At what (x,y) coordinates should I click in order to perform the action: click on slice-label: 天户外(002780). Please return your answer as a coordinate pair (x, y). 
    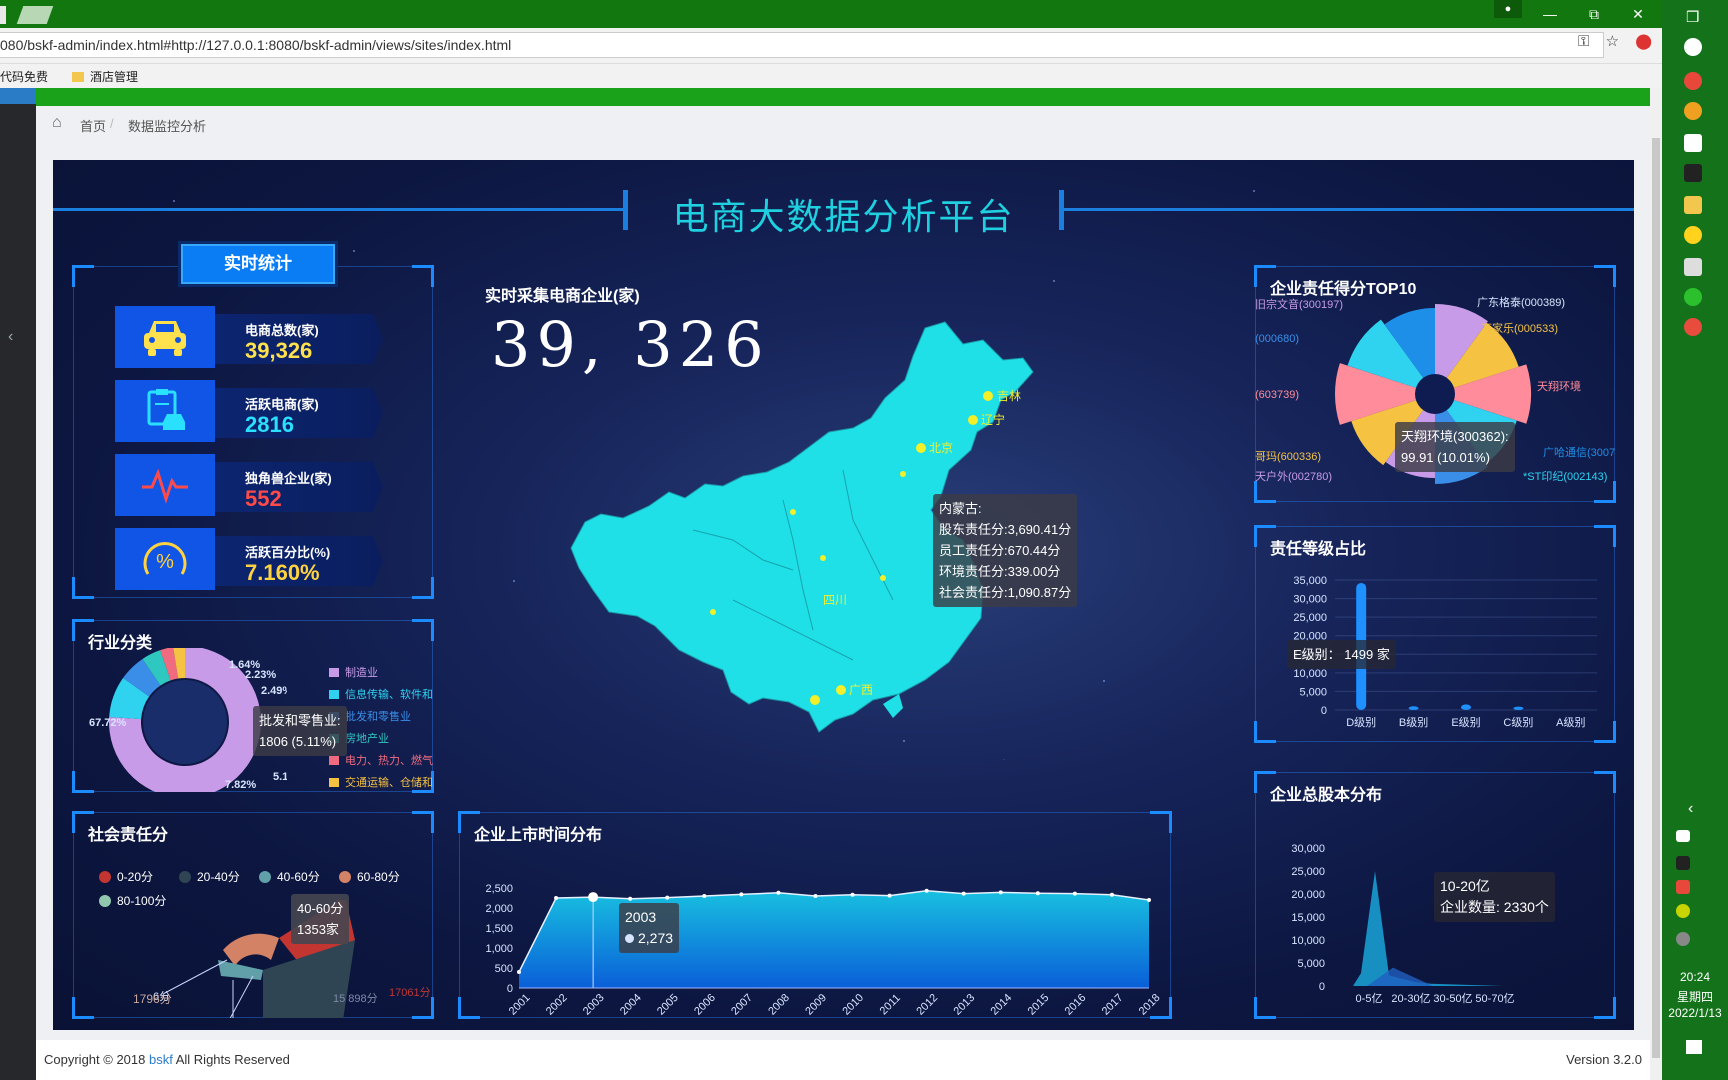
    Looking at the image, I should click on (1293, 476).